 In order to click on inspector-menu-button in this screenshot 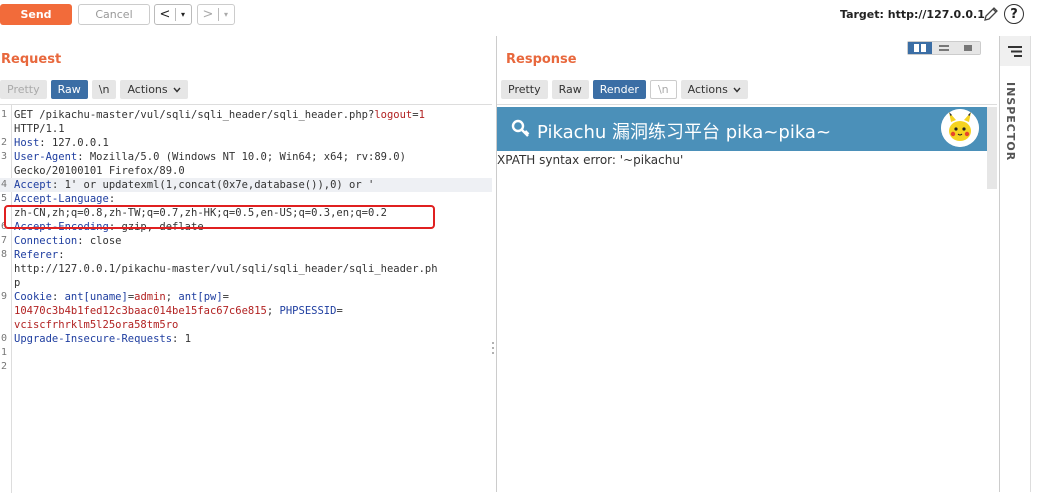, I will do `click(1015, 51)`.